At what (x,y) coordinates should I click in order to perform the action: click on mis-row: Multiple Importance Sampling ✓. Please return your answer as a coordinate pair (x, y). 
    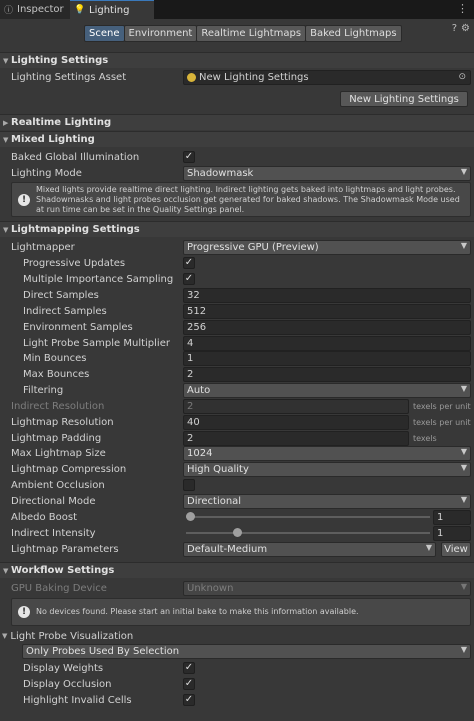
    Looking at the image, I should click on (237, 279).